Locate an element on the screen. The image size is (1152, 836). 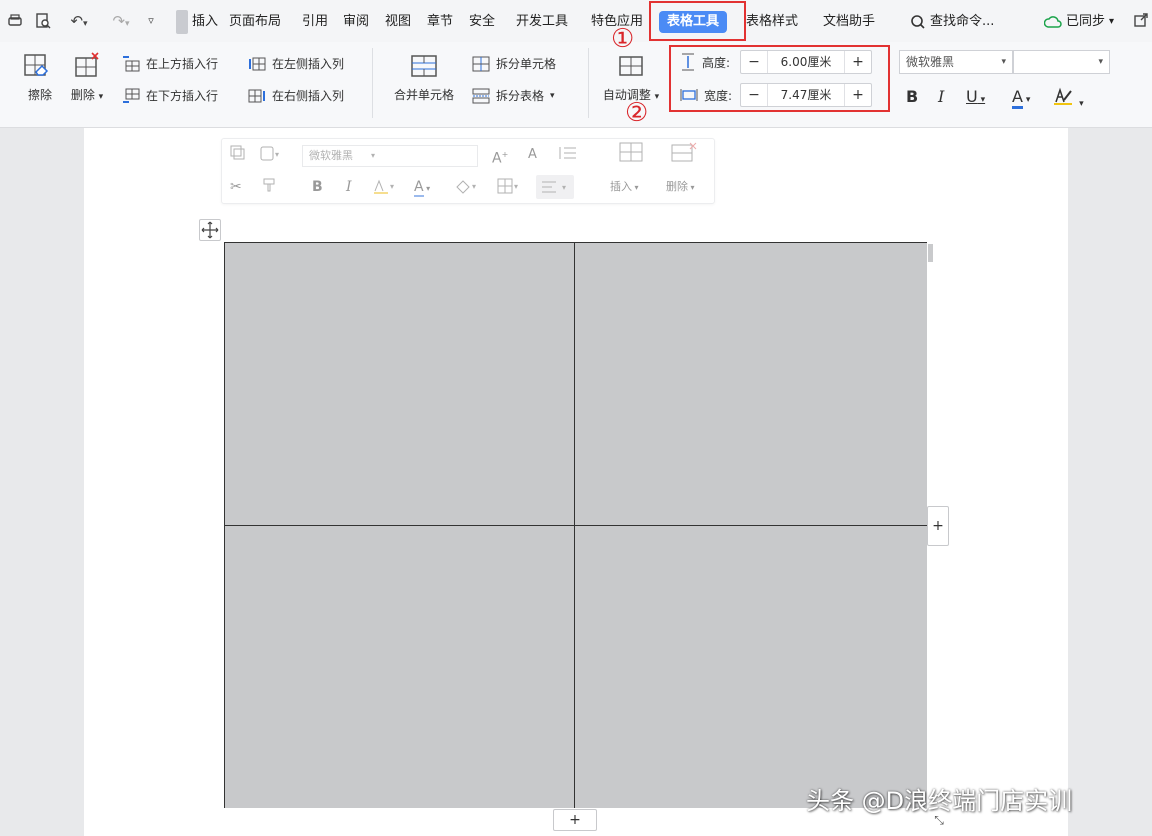
print-preview-icon is located at coordinates (43, 21).